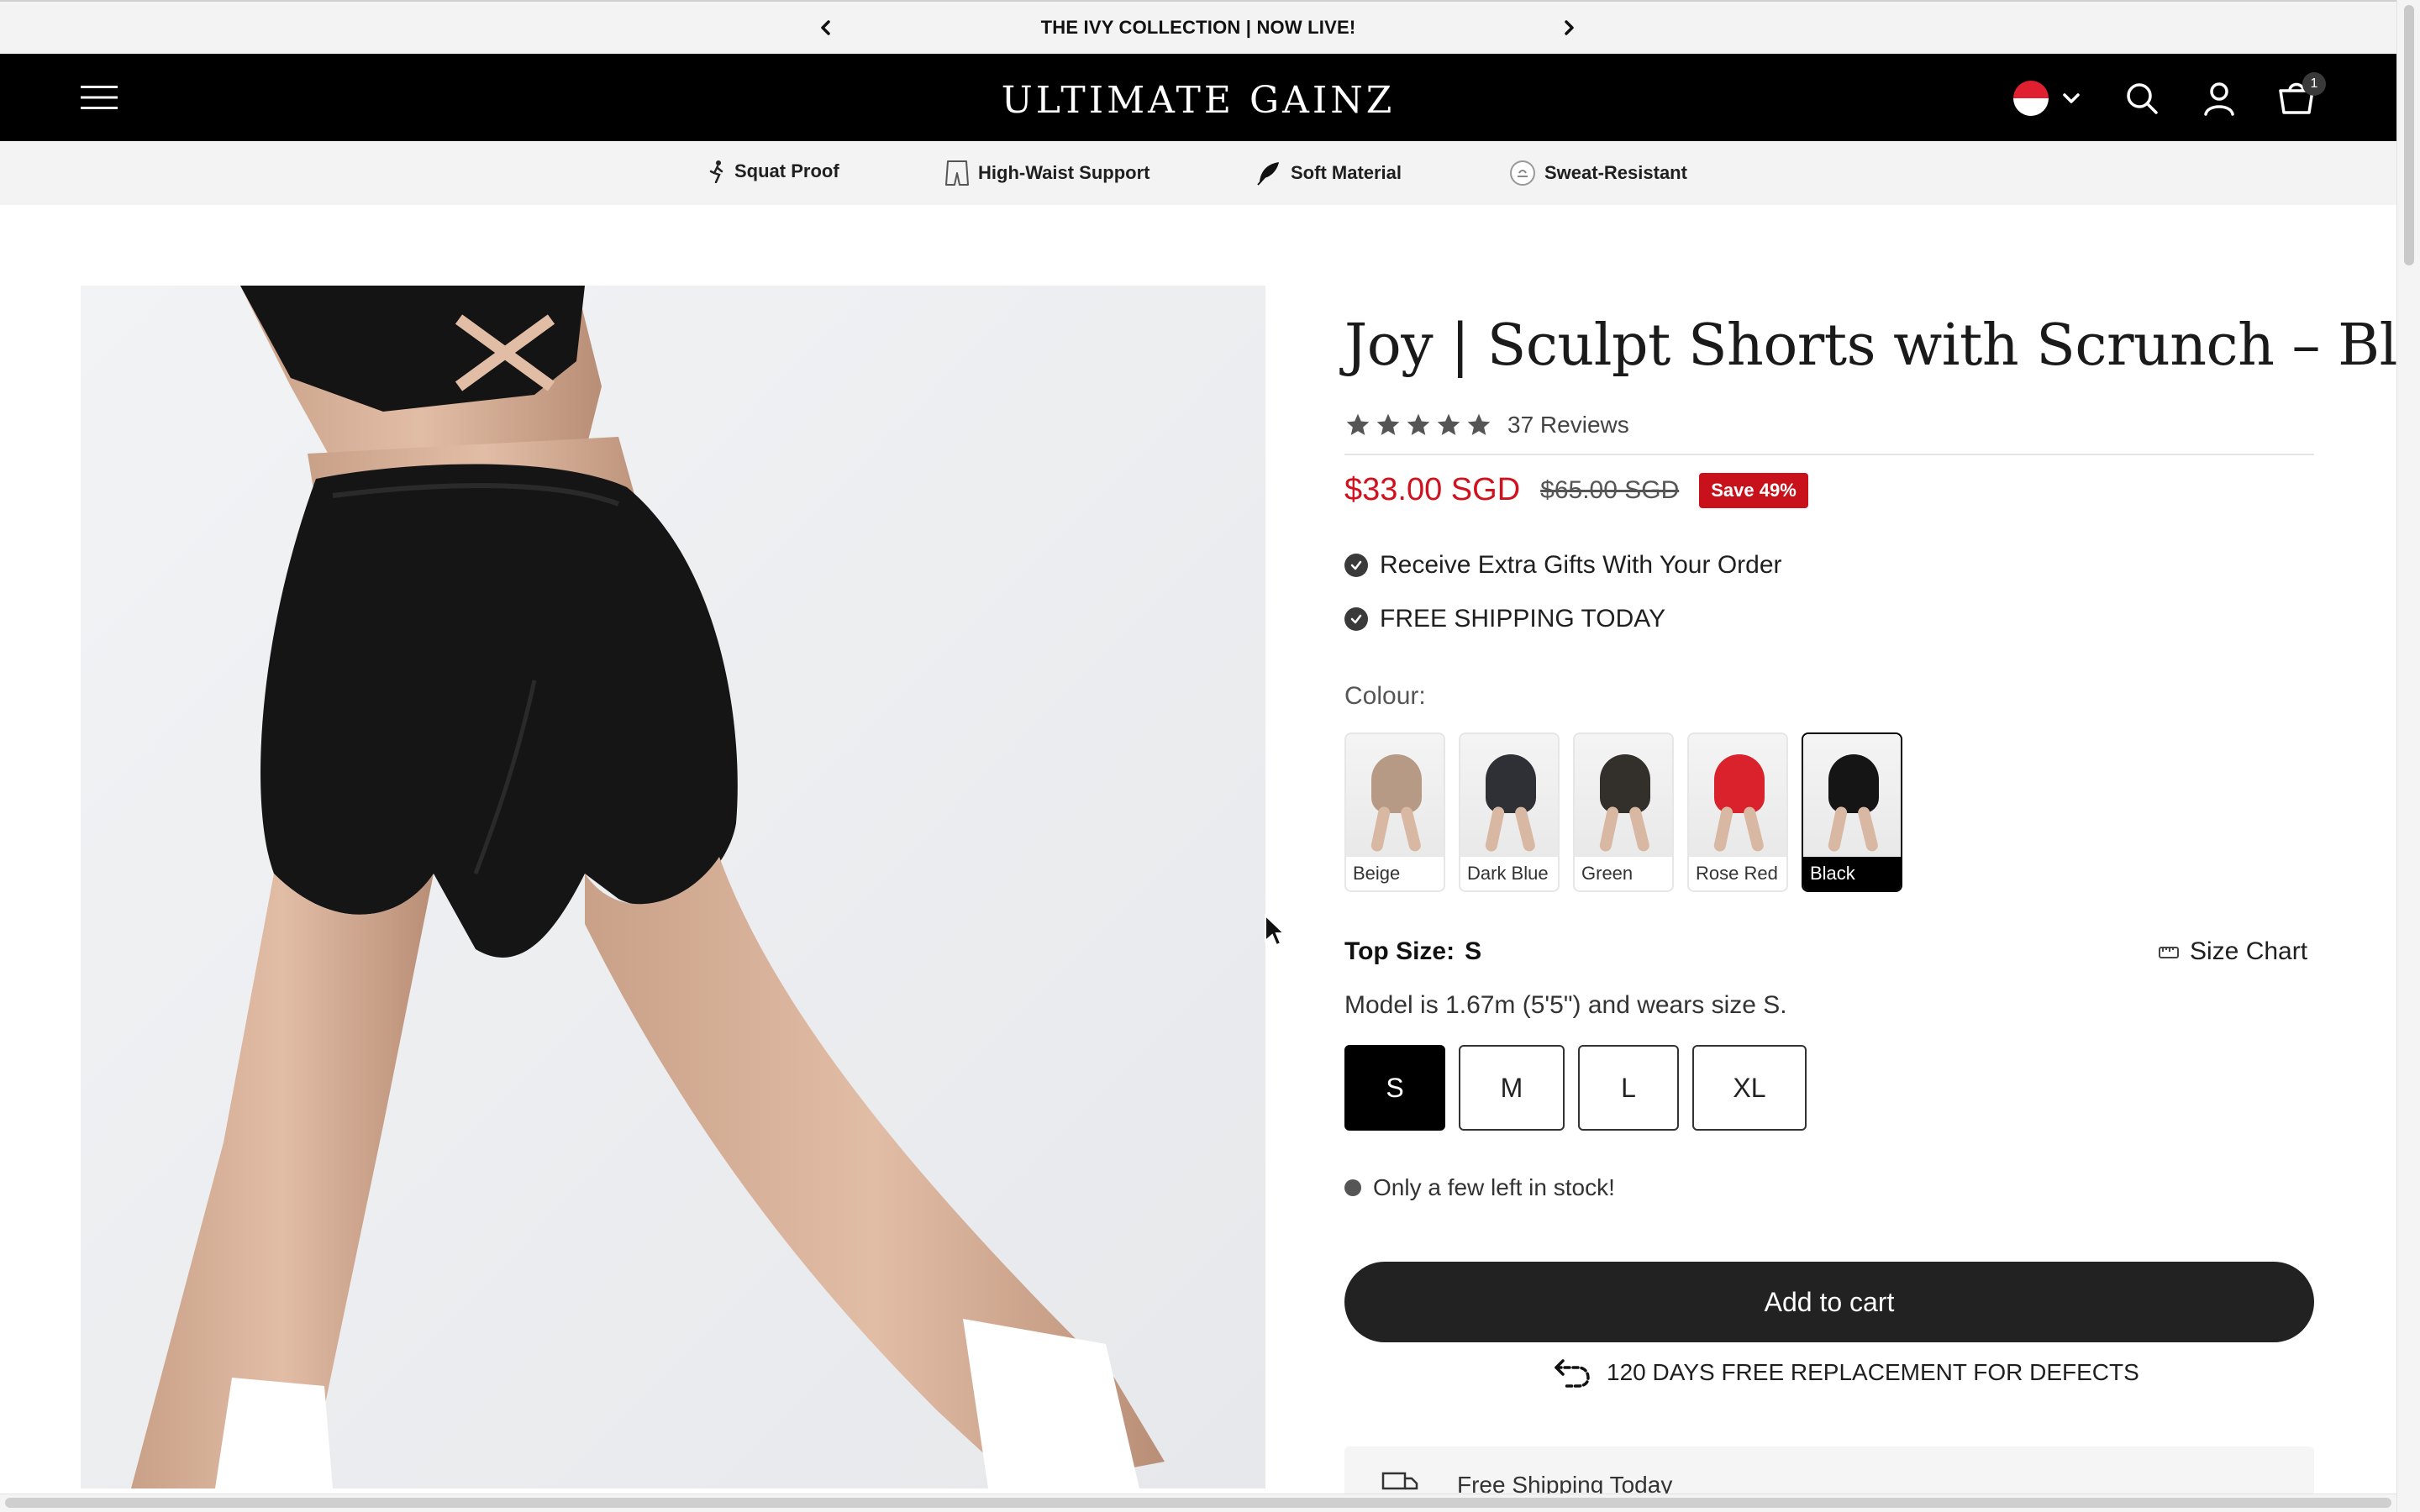  Describe the element at coordinates (2031, 98) in the screenshot. I see `singapore-flag-icon` at that location.